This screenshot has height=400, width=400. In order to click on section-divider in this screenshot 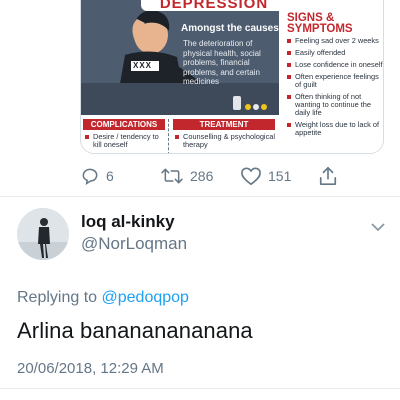, I will do `click(168, 136)`.